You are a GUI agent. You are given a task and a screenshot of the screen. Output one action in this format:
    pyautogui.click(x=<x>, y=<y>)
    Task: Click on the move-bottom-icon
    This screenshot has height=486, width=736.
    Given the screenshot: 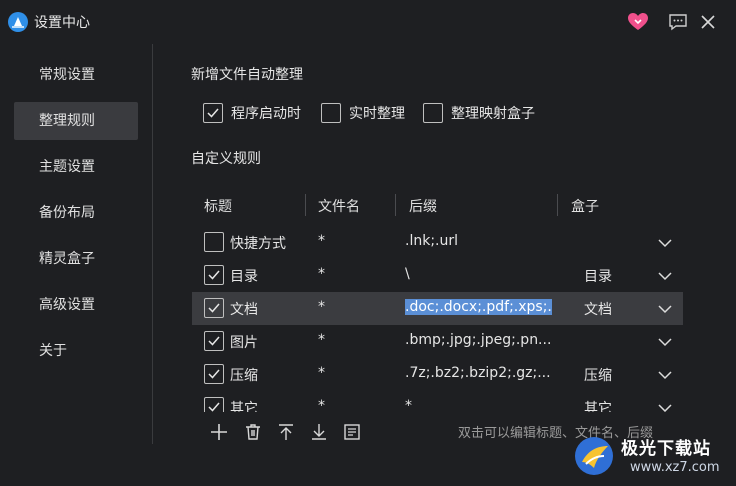 What is the action you would take?
    pyautogui.click(x=319, y=432)
    